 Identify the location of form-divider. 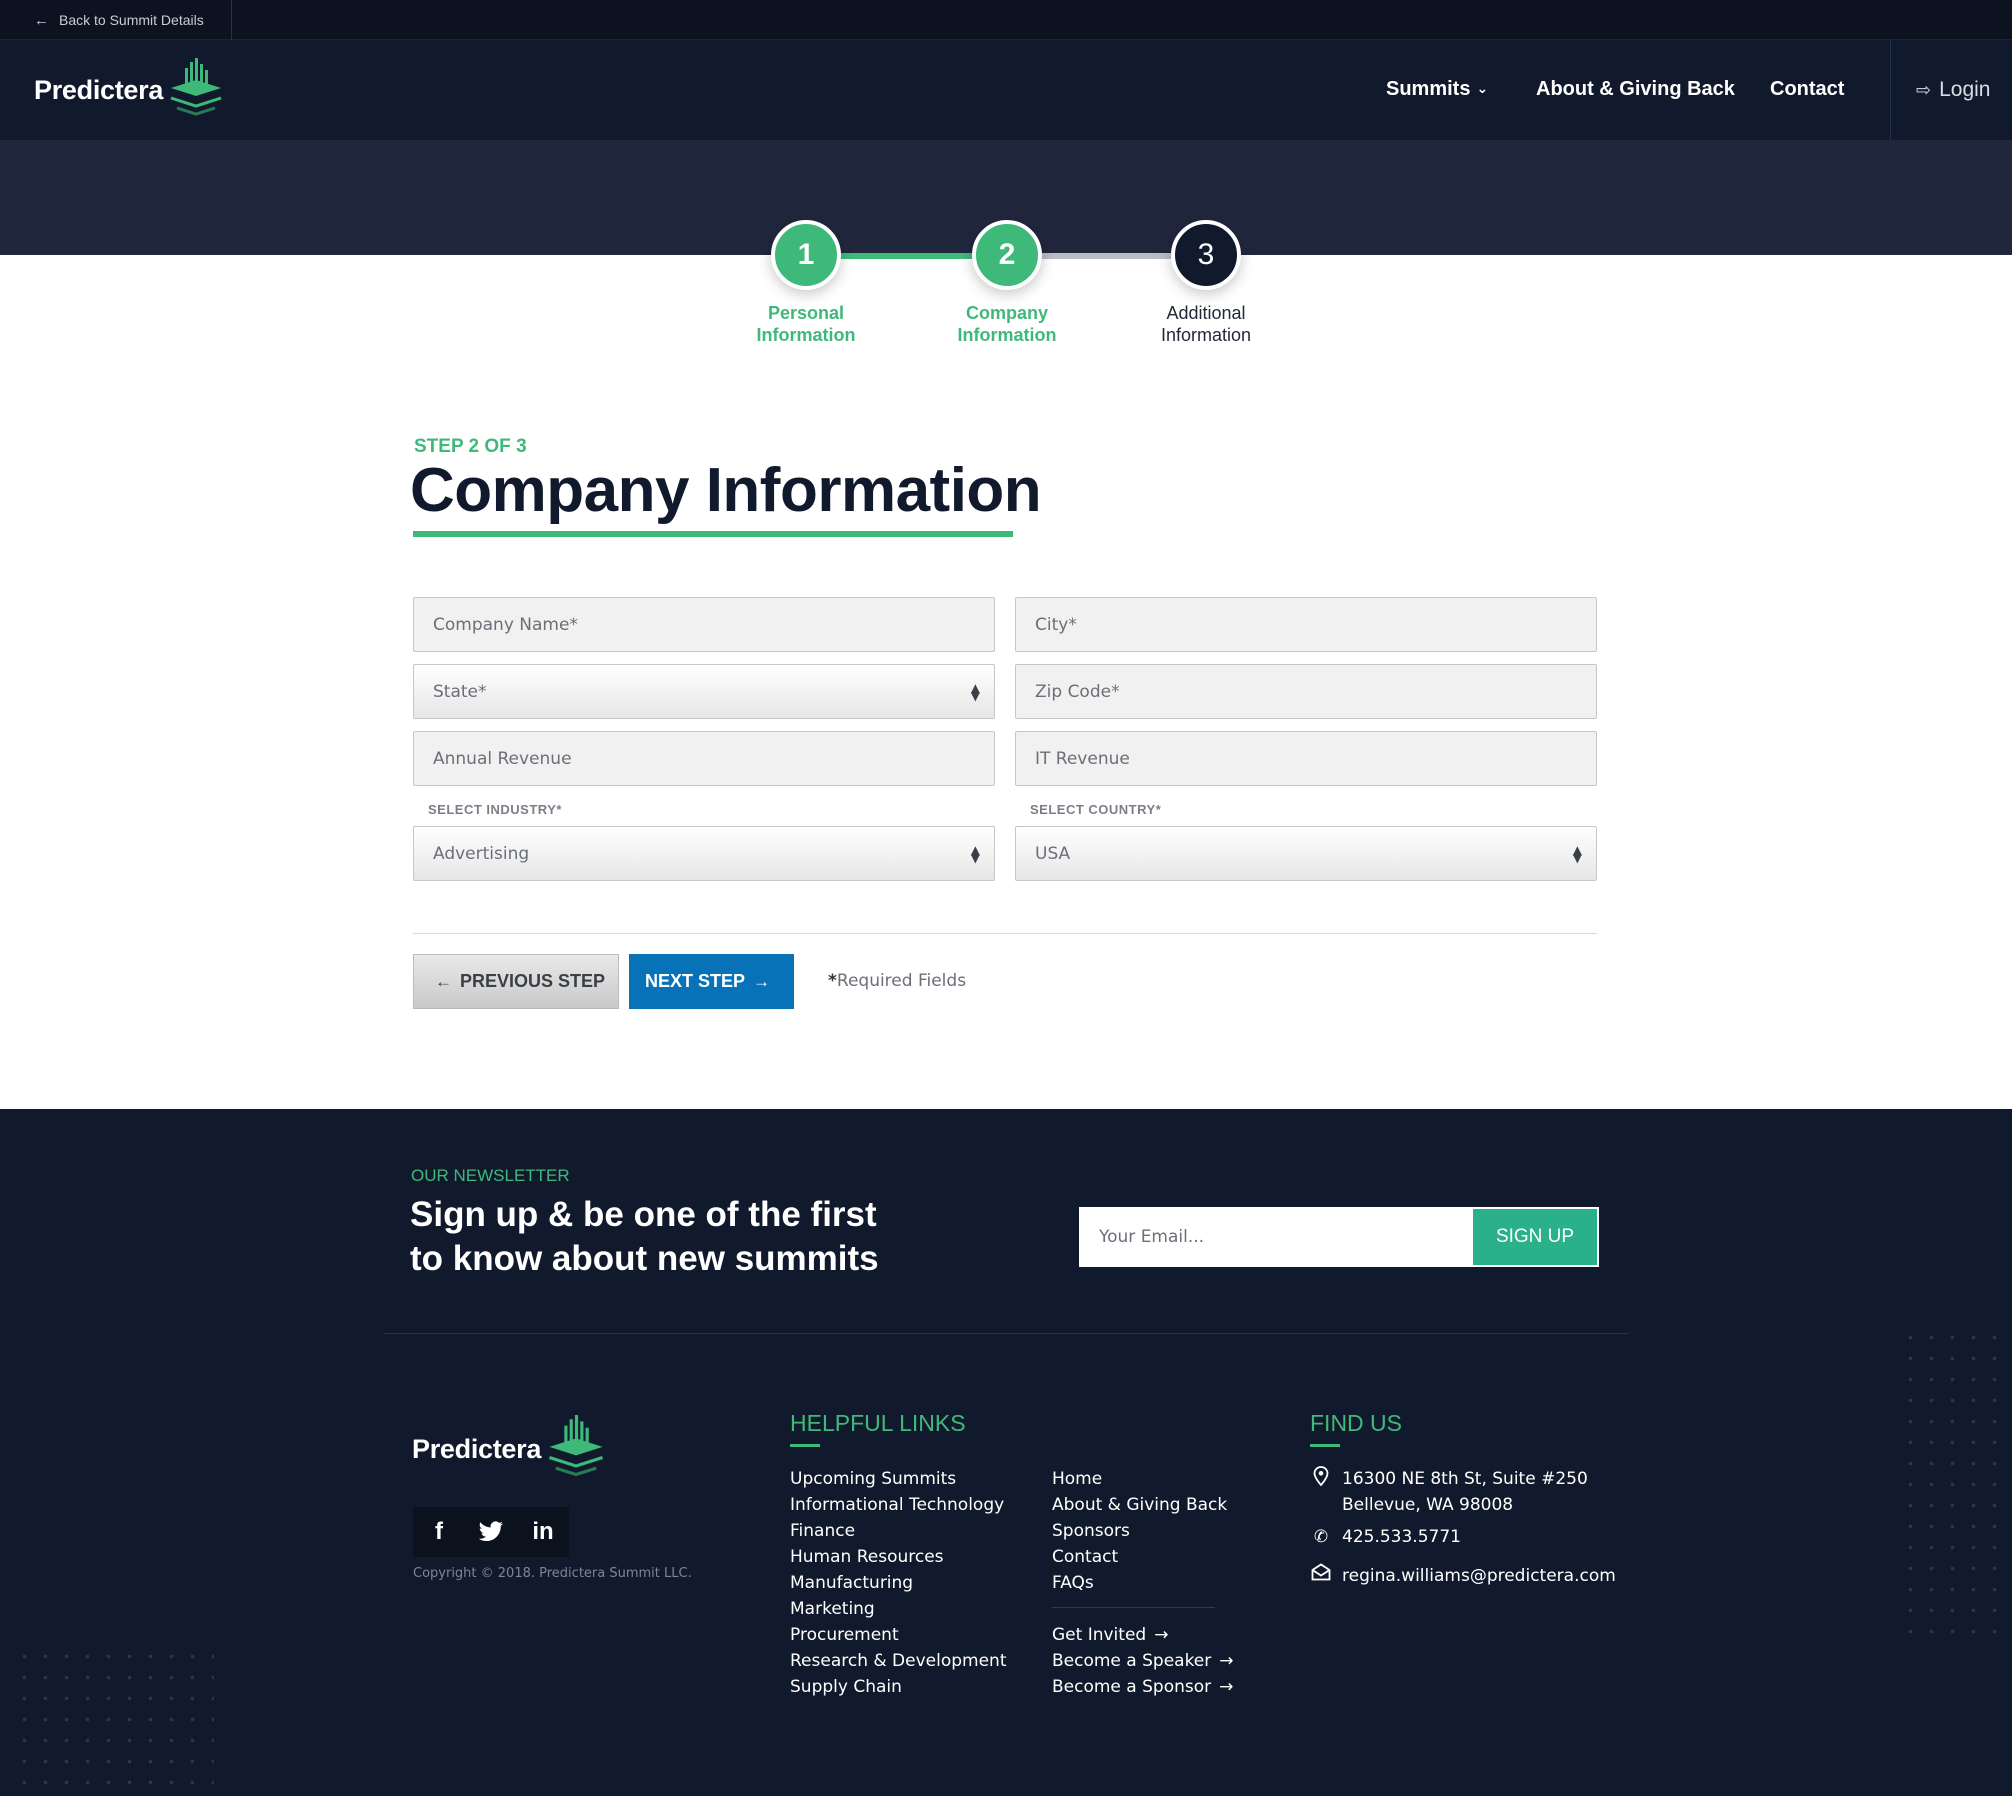
(1005, 933).